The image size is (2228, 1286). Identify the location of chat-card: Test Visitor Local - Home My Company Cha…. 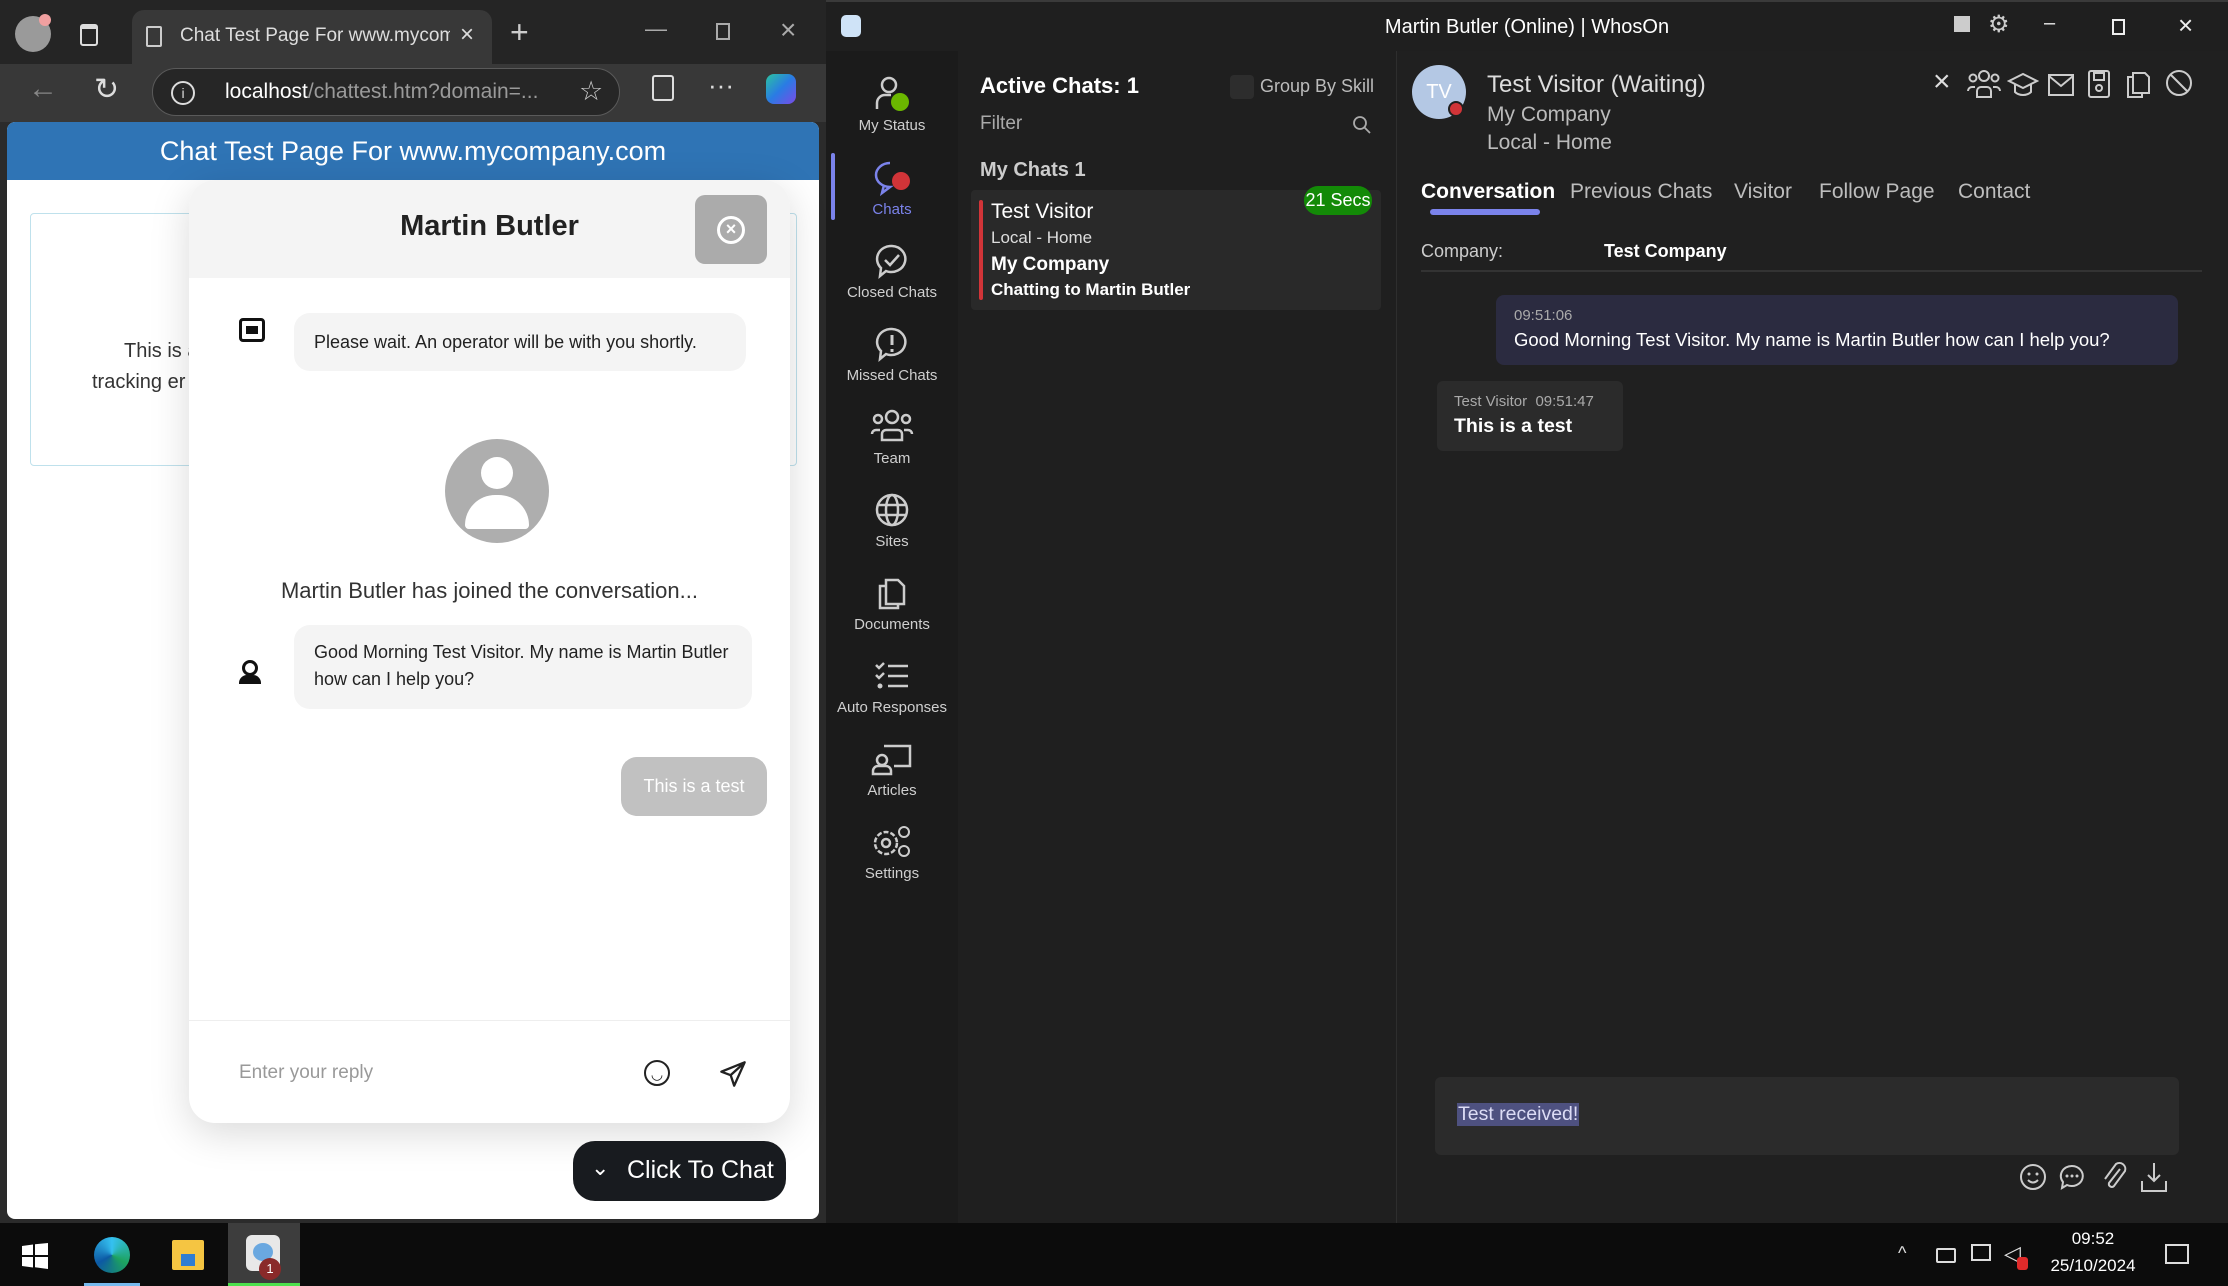
(1176, 248).